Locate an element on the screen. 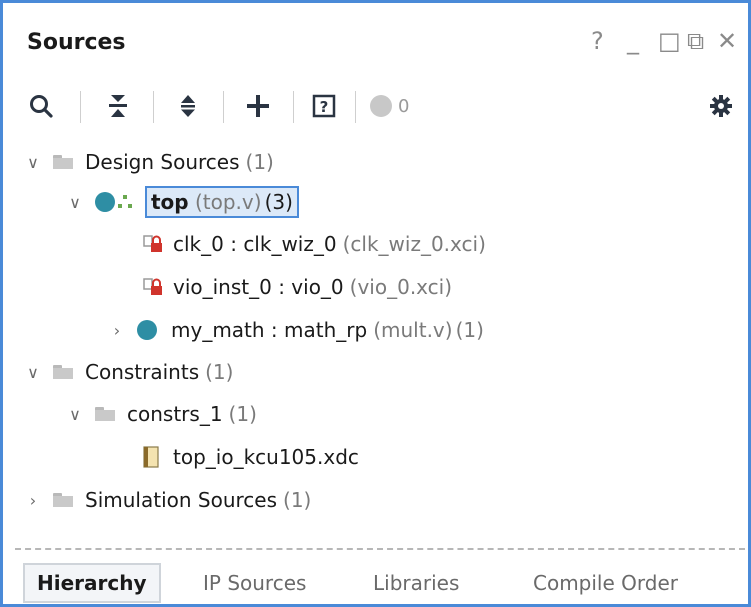 The height and width of the screenshot is (607, 751). close-icon: ✕ is located at coordinates (727, 41).